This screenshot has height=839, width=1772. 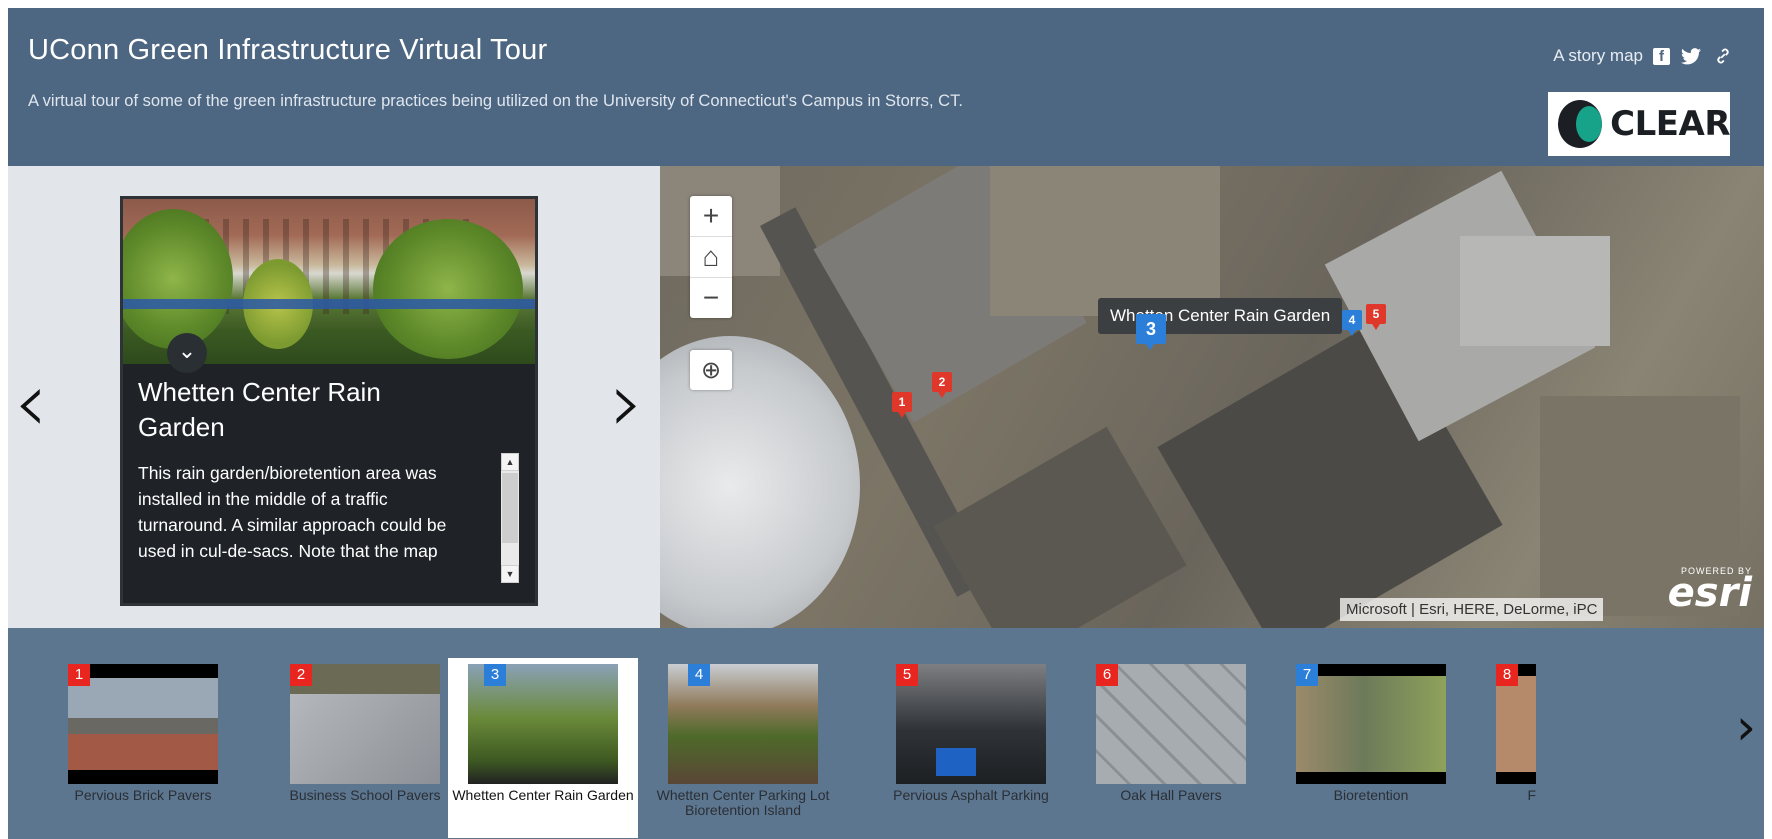 I want to click on story-map-label: A story map, so click(x=1598, y=55).